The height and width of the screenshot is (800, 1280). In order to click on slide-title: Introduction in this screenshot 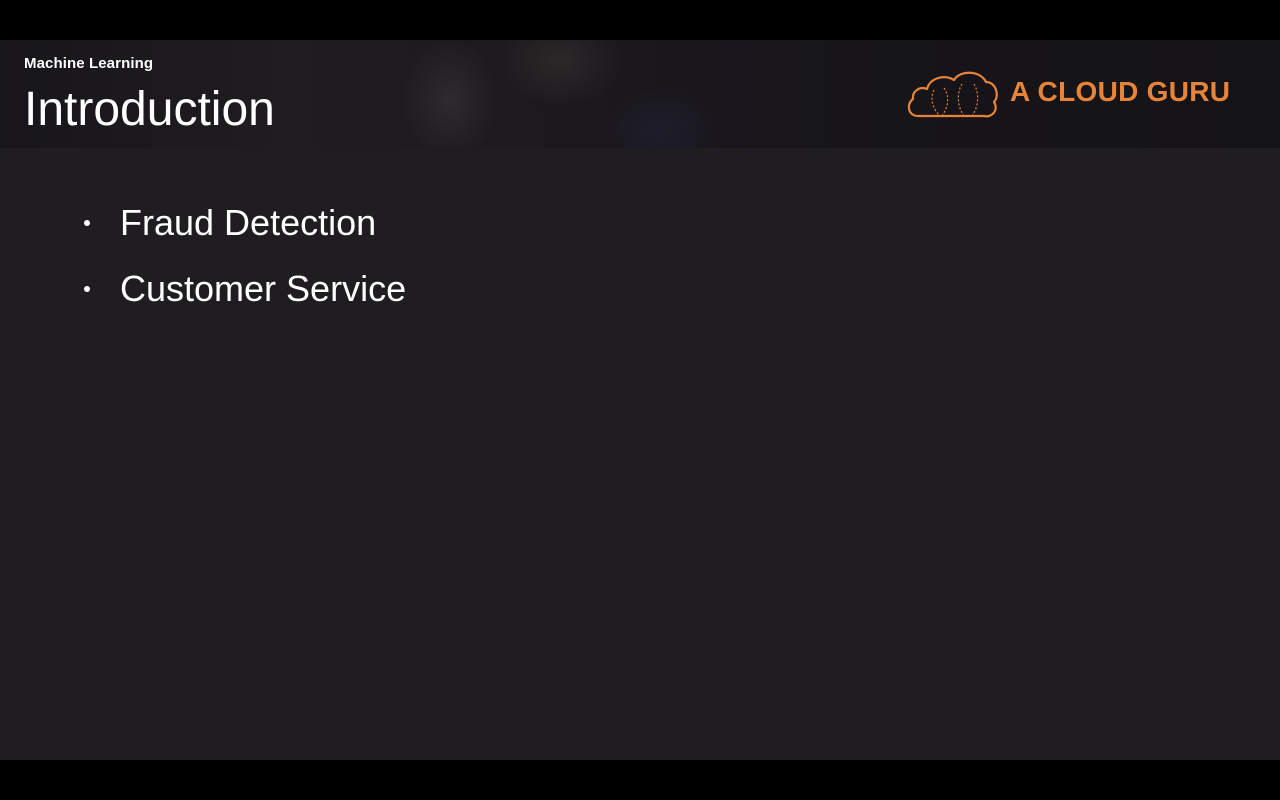, I will do `click(149, 109)`.